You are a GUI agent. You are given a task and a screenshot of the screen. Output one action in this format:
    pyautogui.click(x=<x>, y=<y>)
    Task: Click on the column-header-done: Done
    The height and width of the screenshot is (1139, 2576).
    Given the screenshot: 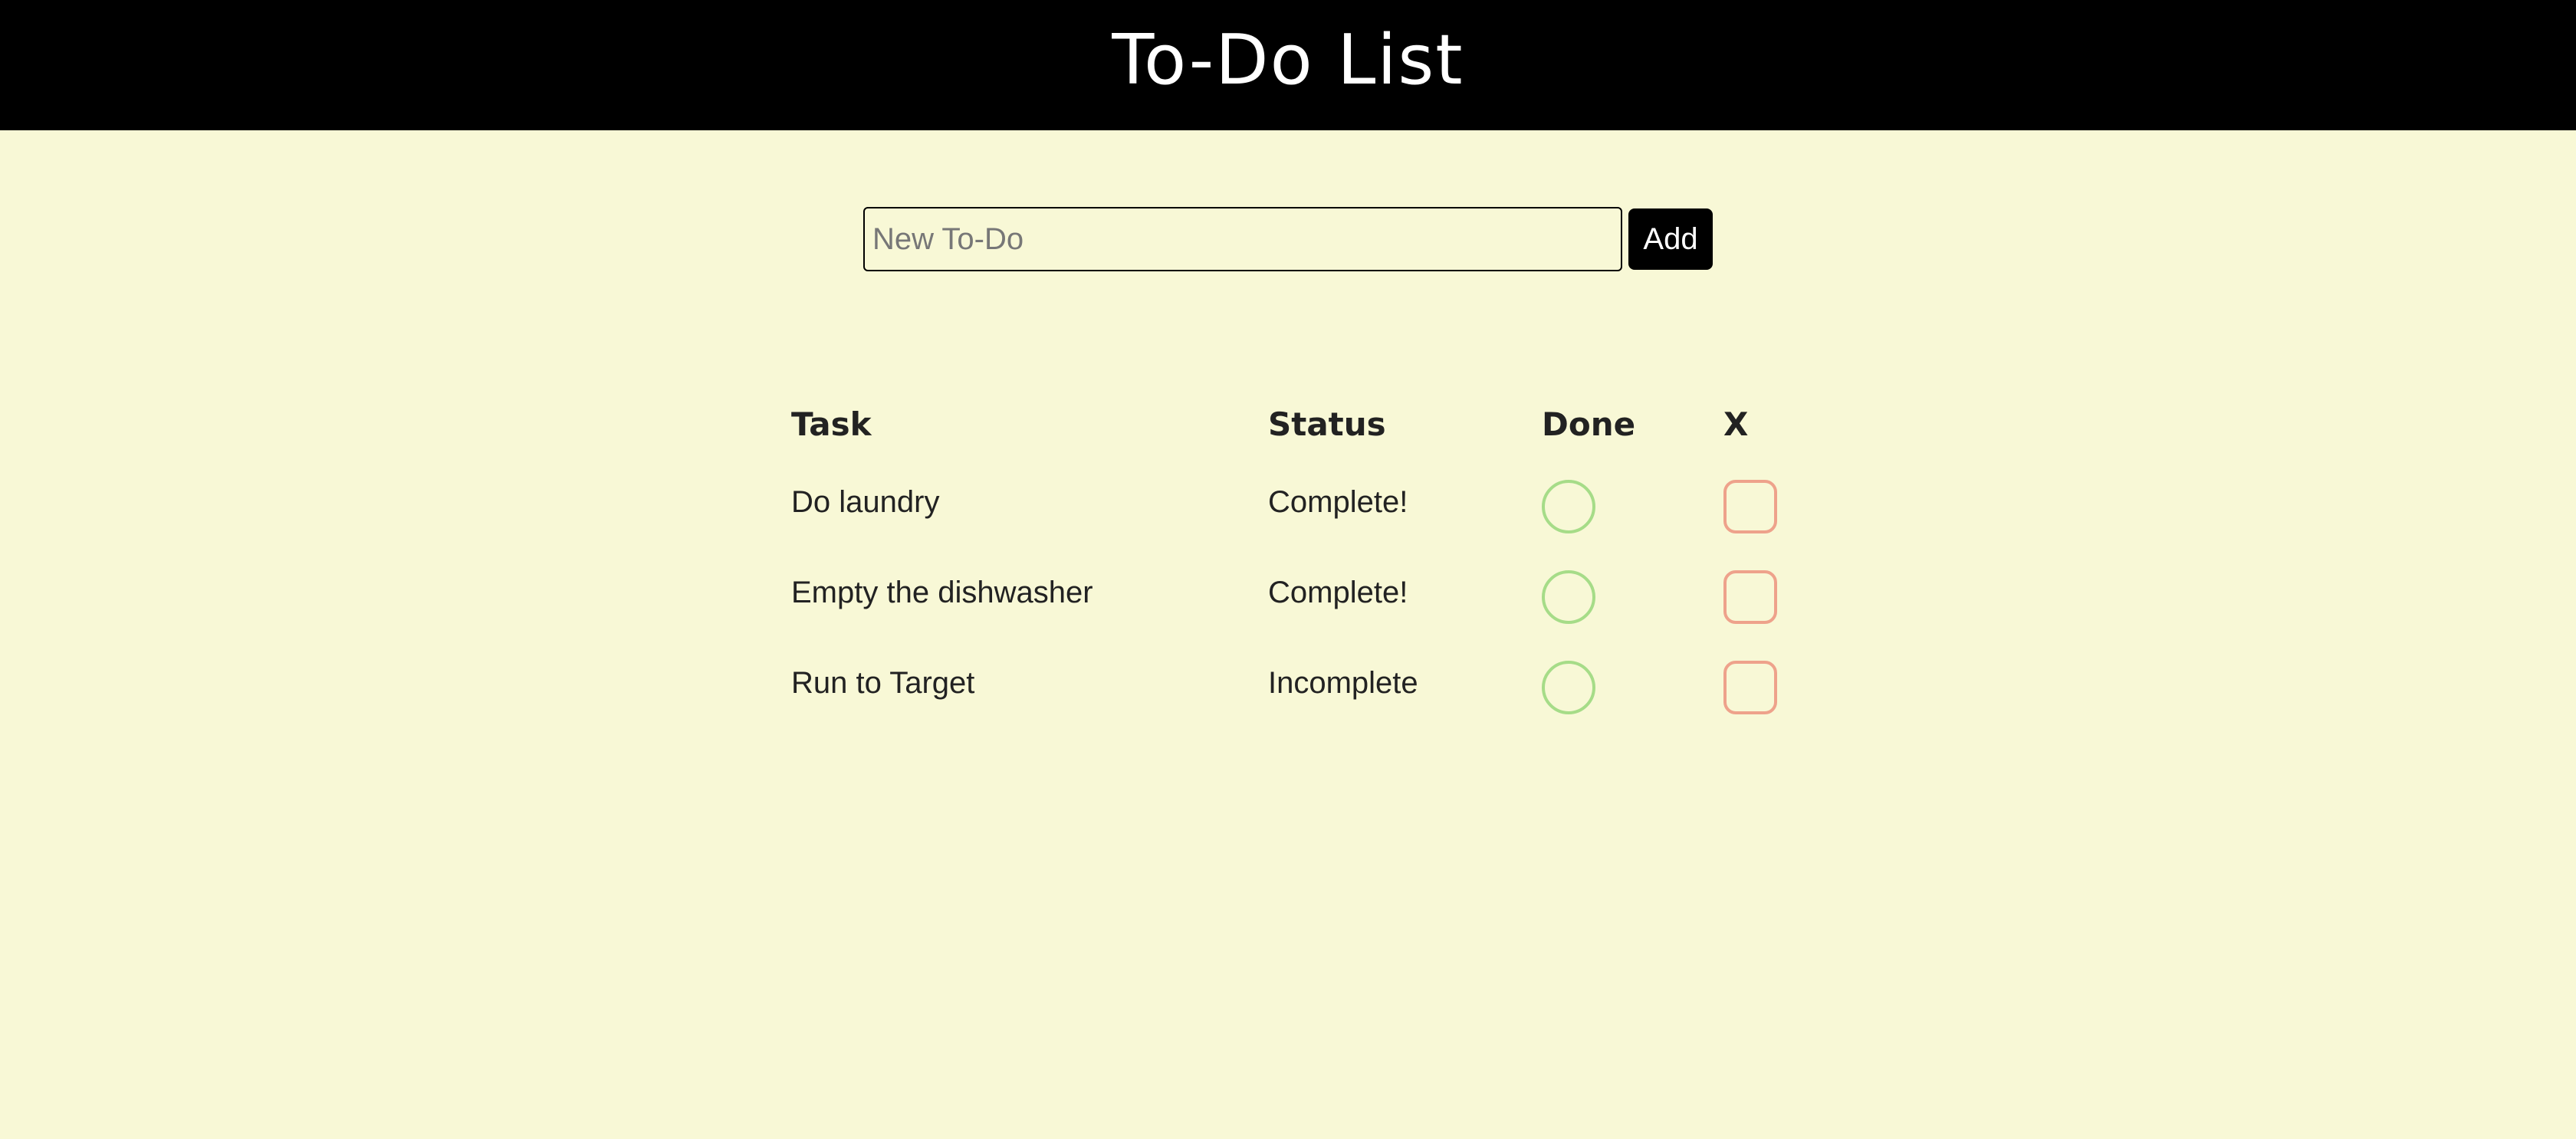 What is the action you would take?
    pyautogui.click(x=1589, y=424)
    